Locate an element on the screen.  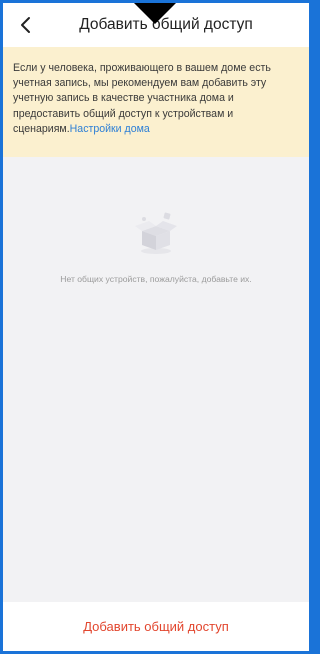
bottom-bar: Добавить общий доступ is located at coordinates (156, 626).